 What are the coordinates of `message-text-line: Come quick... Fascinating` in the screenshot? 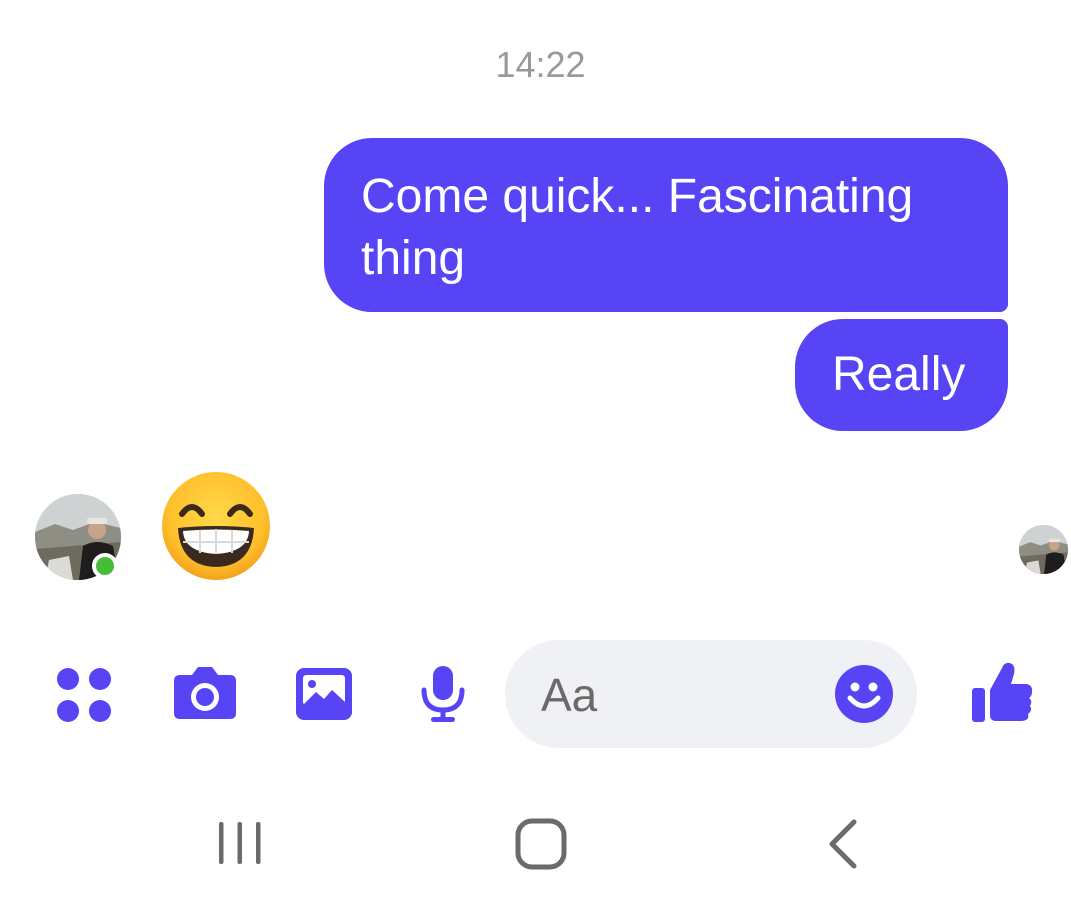 It's located at (637, 196).